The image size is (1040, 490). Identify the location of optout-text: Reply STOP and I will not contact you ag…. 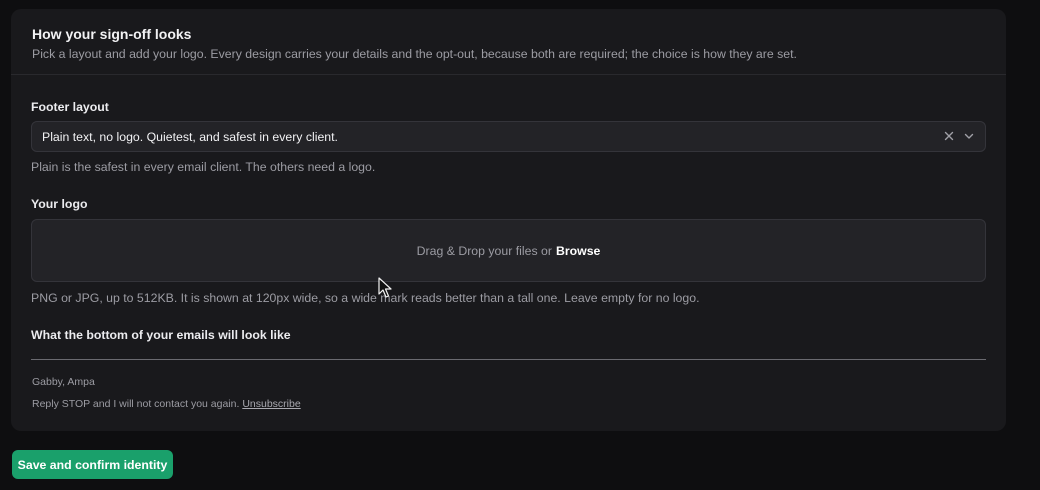
(136, 404).